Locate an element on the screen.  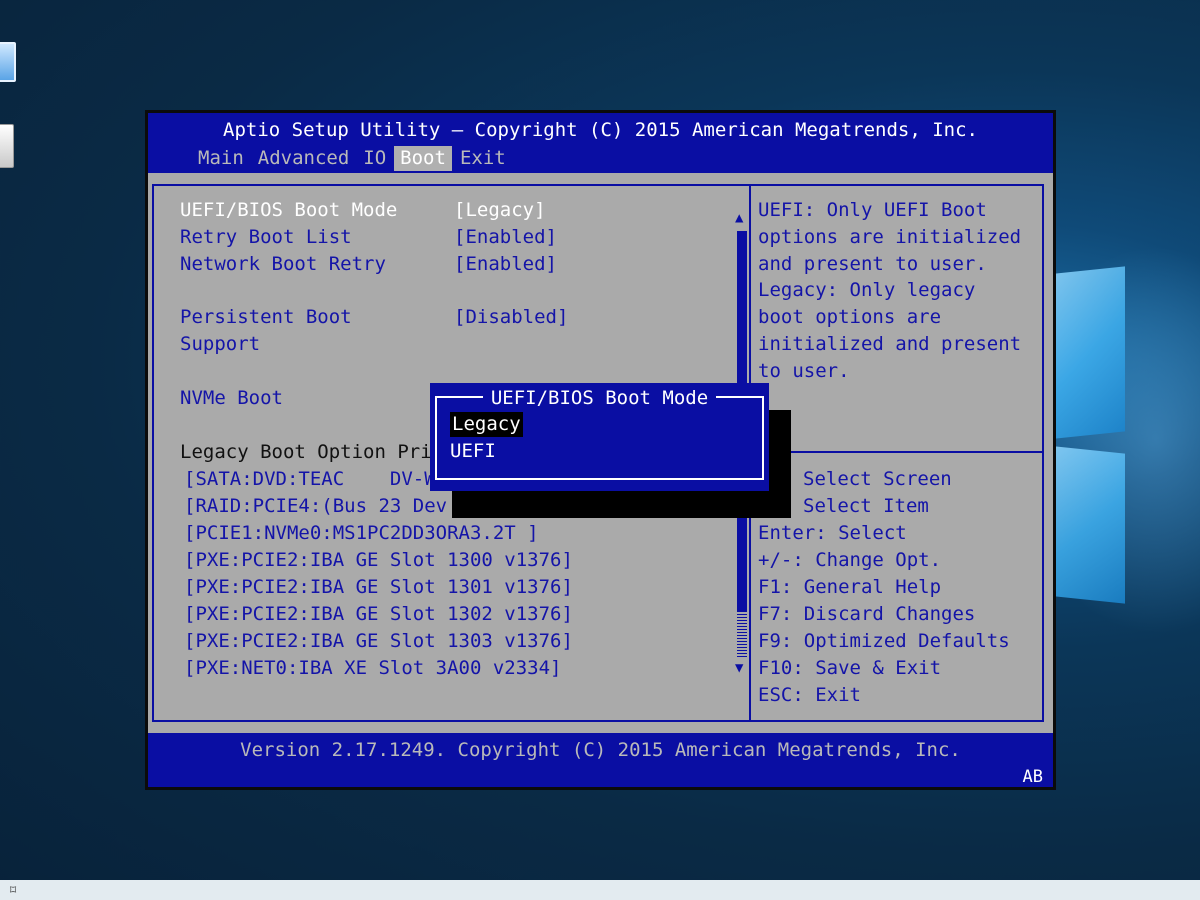
key-help-line: +/-: Change Opt. is located at coordinates (850, 560).